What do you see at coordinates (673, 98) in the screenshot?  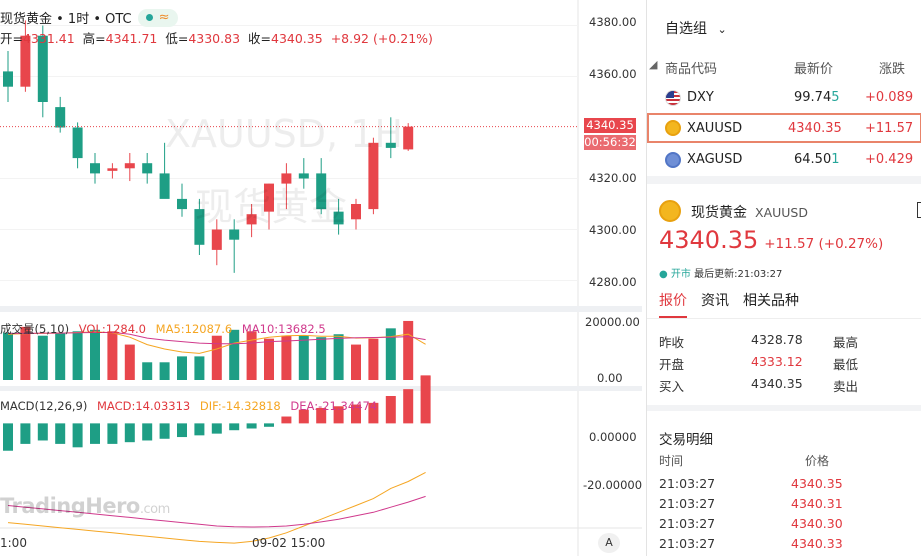 I see `us-flag-icon` at bounding box center [673, 98].